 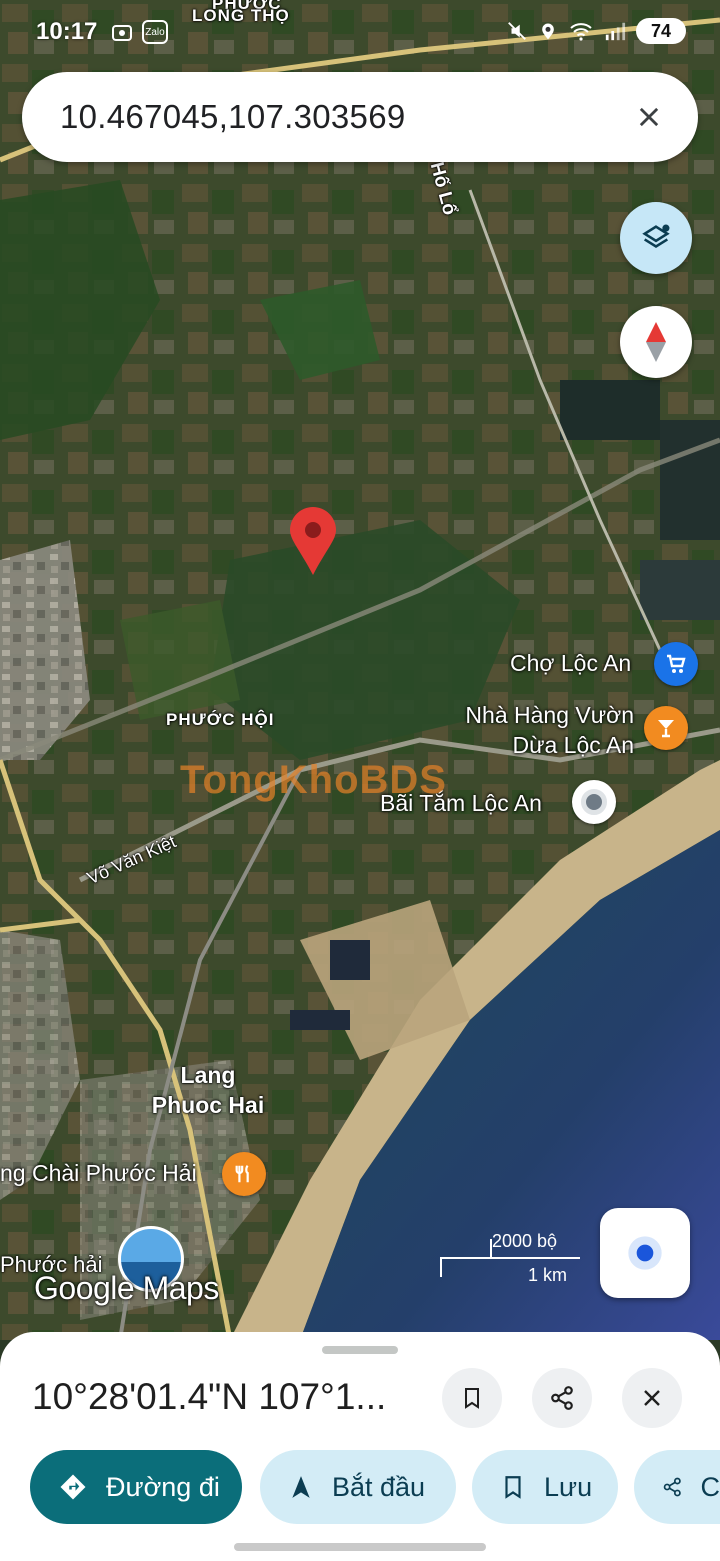 What do you see at coordinates (568, 1486) in the screenshot?
I see `save-label: Lưu` at bounding box center [568, 1486].